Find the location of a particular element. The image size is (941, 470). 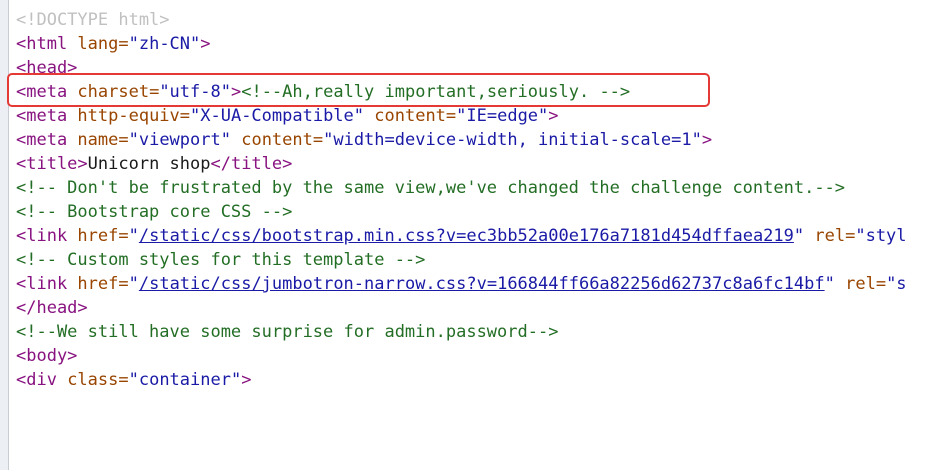

value-token: "styl is located at coordinates (881, 236).